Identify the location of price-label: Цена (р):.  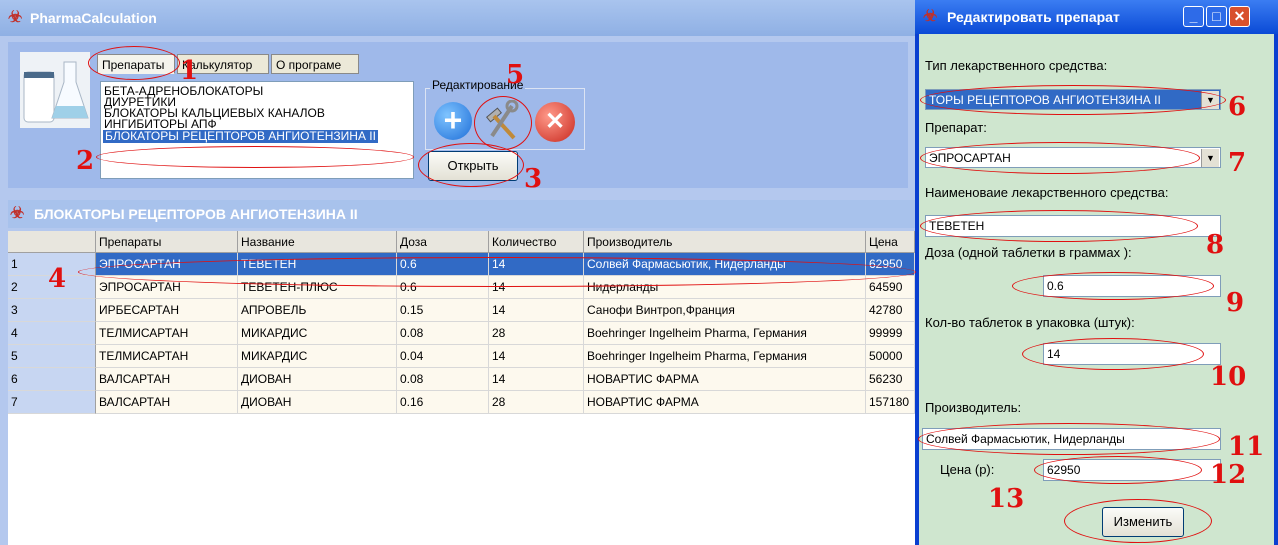
(967, 469).